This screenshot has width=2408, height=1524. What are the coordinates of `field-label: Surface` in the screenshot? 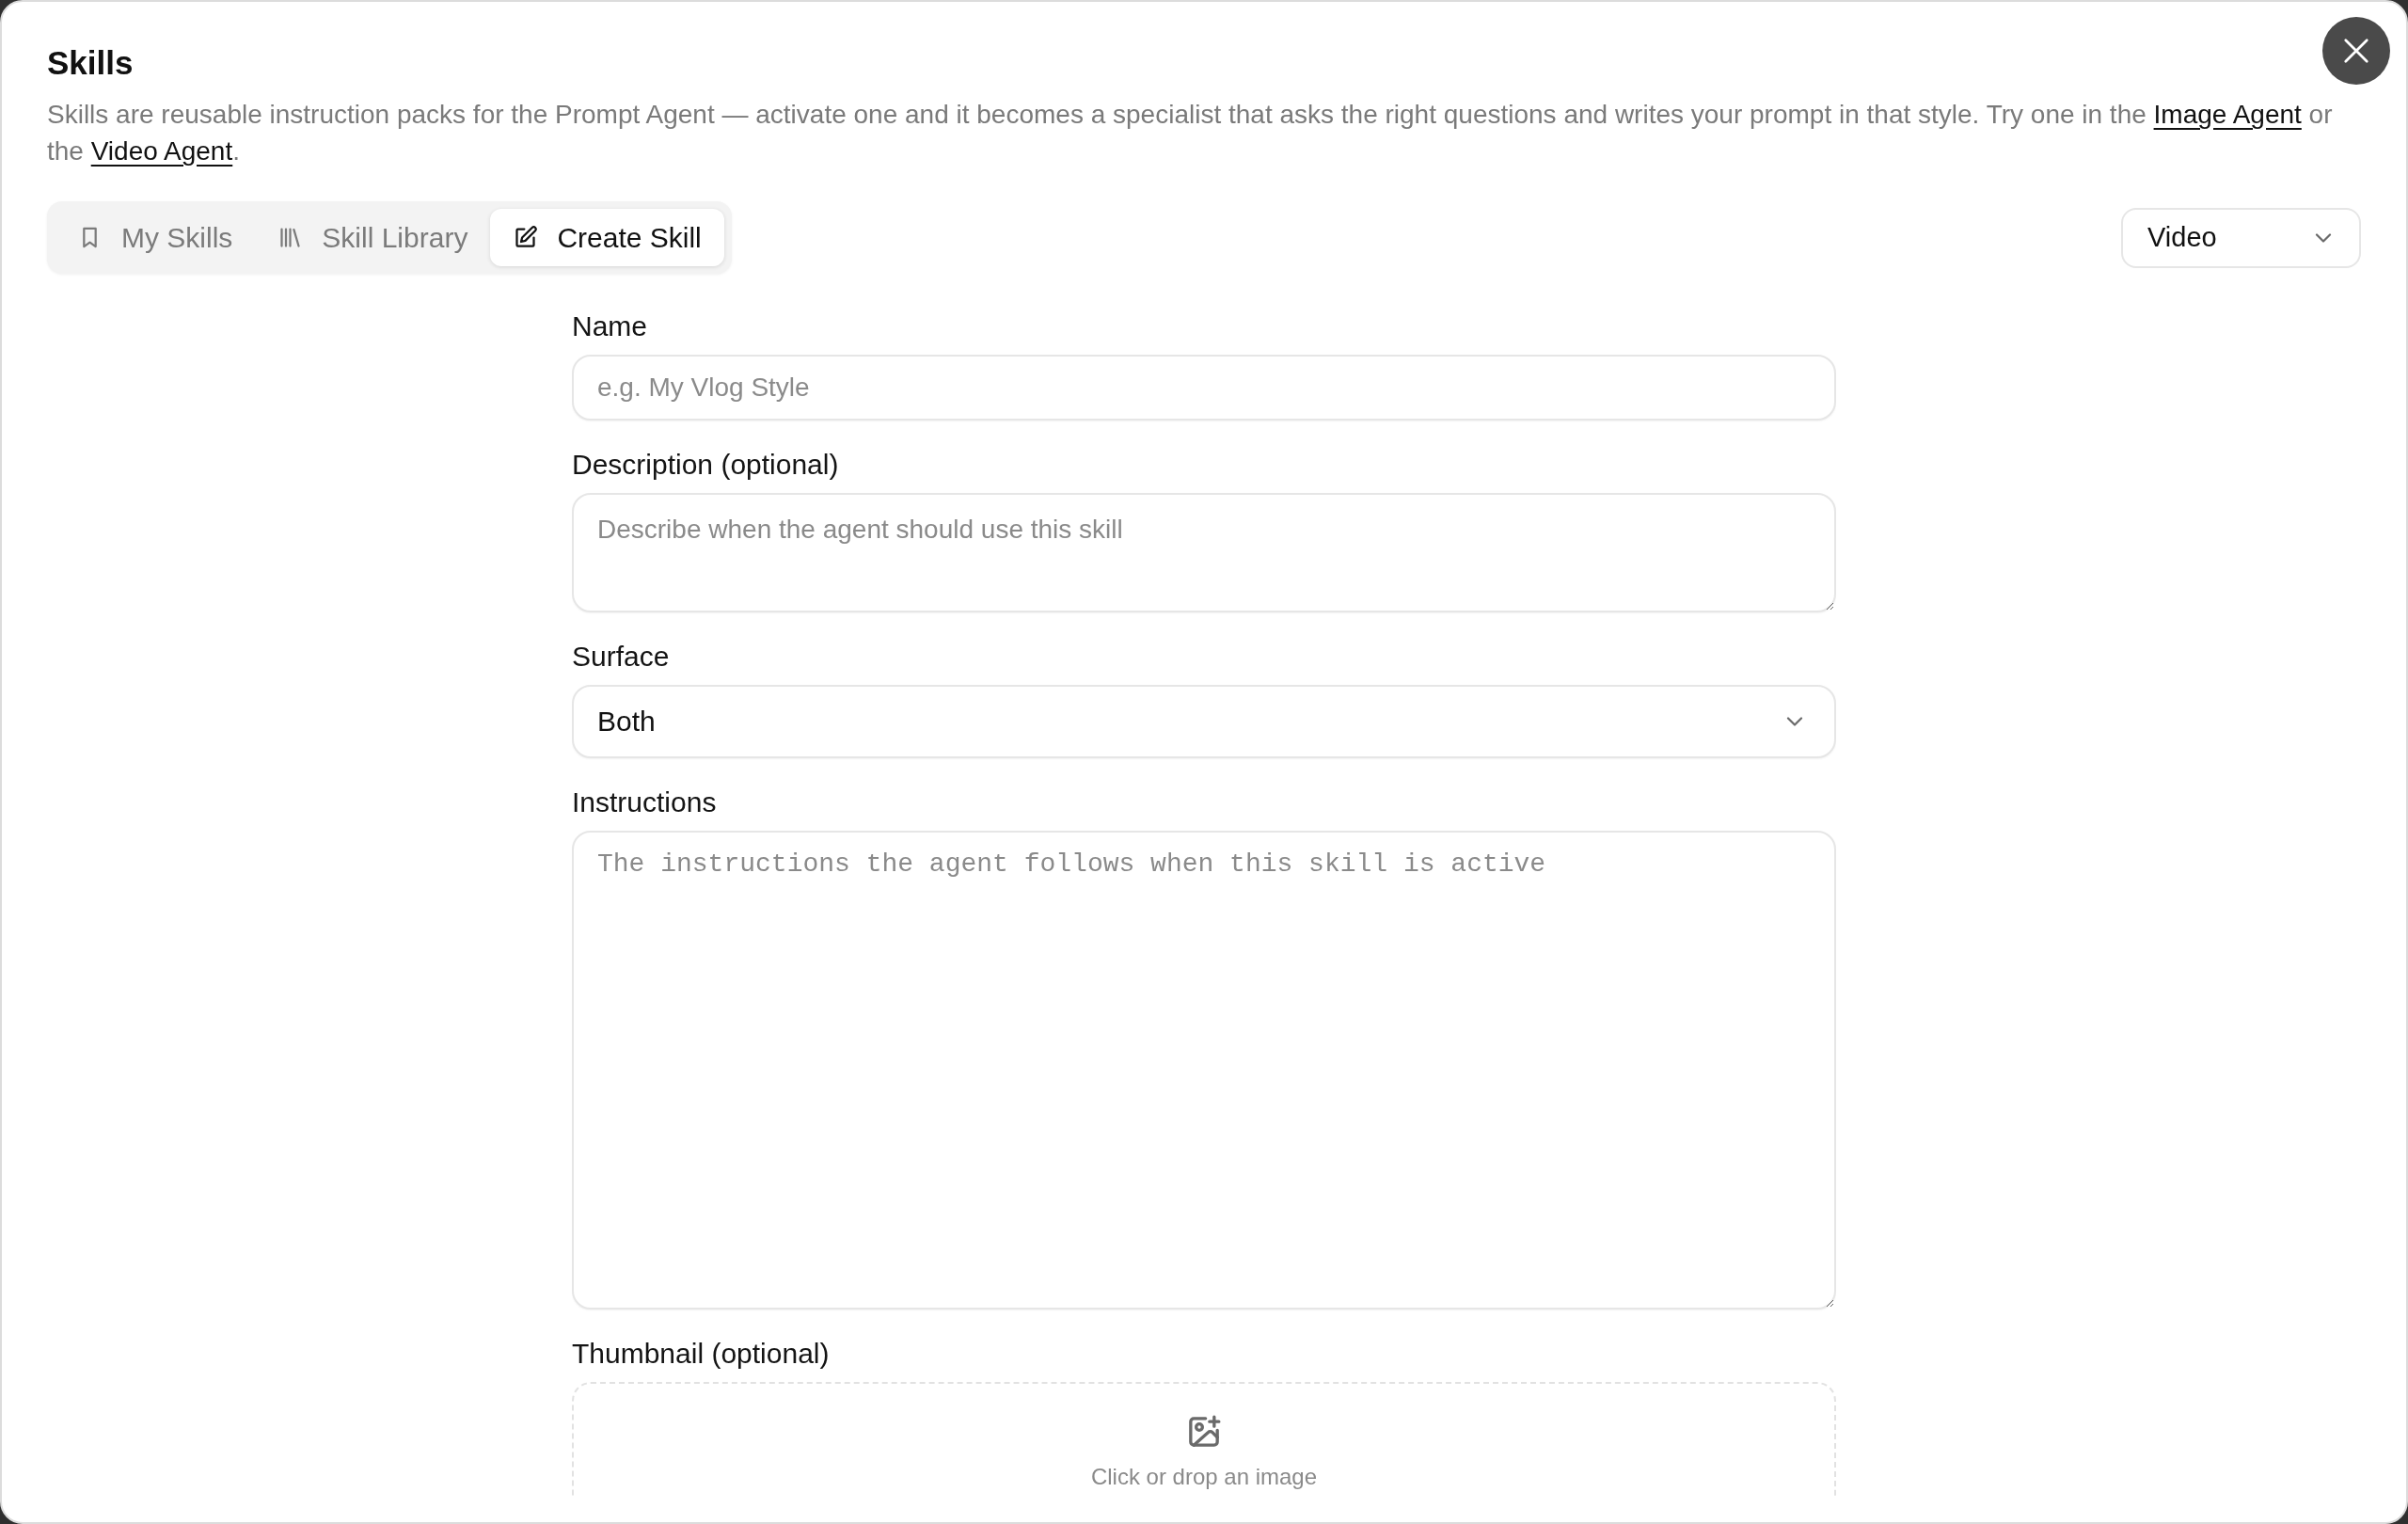 It's located at (621, 657).